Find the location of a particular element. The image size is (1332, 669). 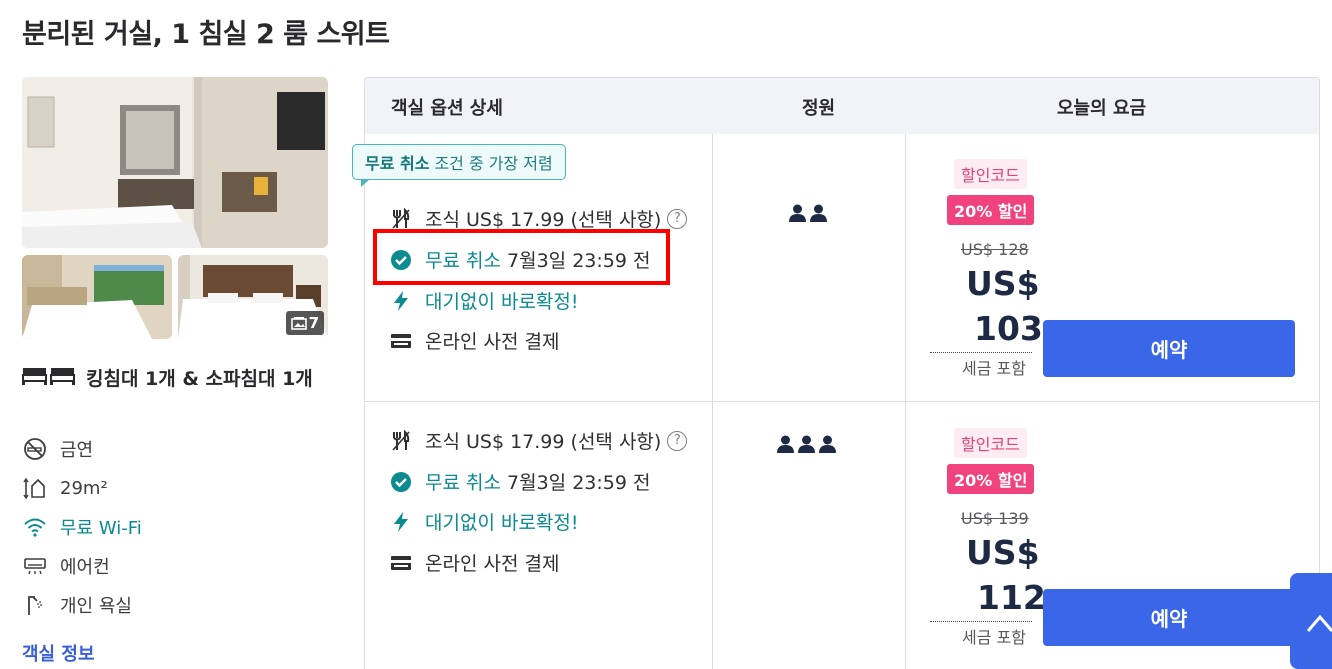

photo-count-badge: 7 is located at coordinates (304, 323).